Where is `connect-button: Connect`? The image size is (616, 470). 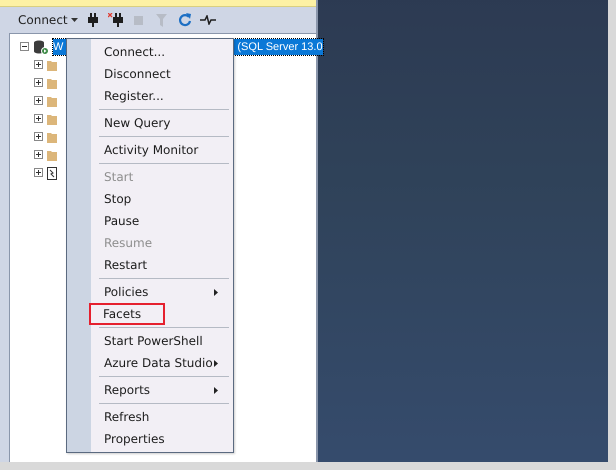 connect-button: Connect is located at coordinates (48, 20).